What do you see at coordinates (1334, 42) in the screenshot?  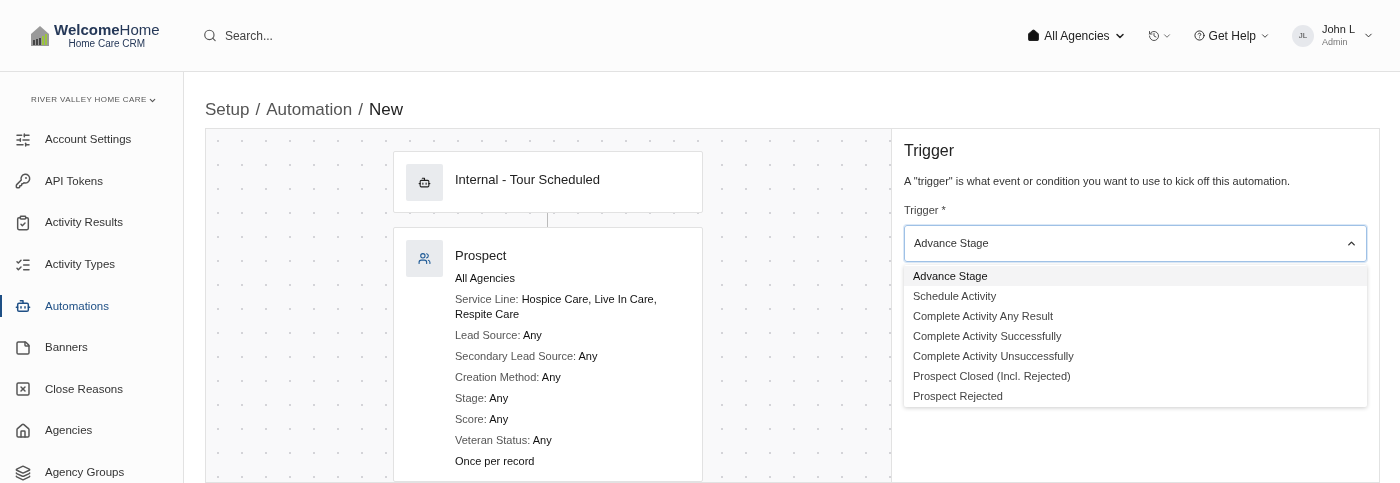 I see `user-role: Admin` at bounding box center [1334, 42].